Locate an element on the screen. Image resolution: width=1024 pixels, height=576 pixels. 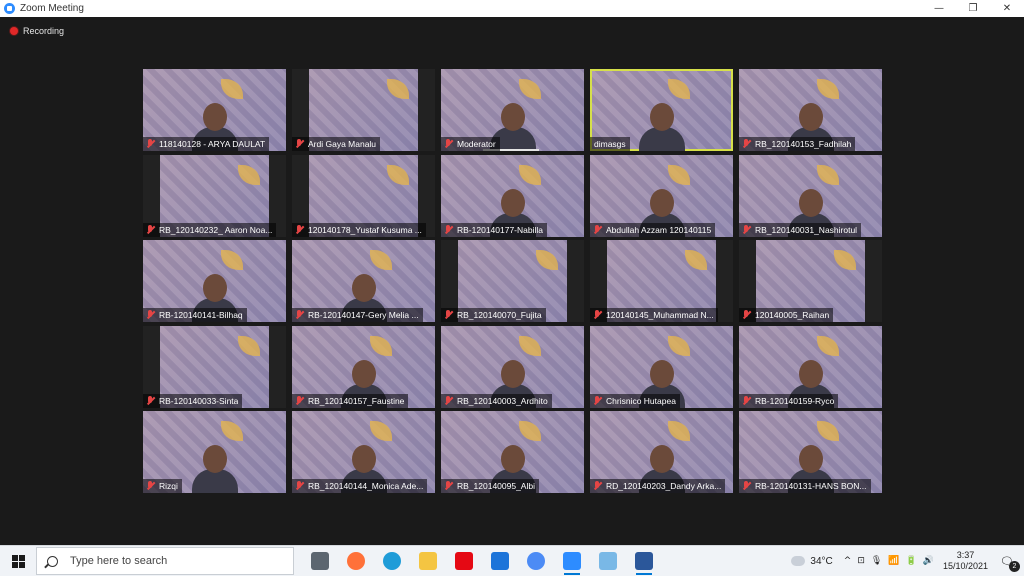
participant-tile: 118140128 - ARYA DAULAT is located at coordinates (214, 110).